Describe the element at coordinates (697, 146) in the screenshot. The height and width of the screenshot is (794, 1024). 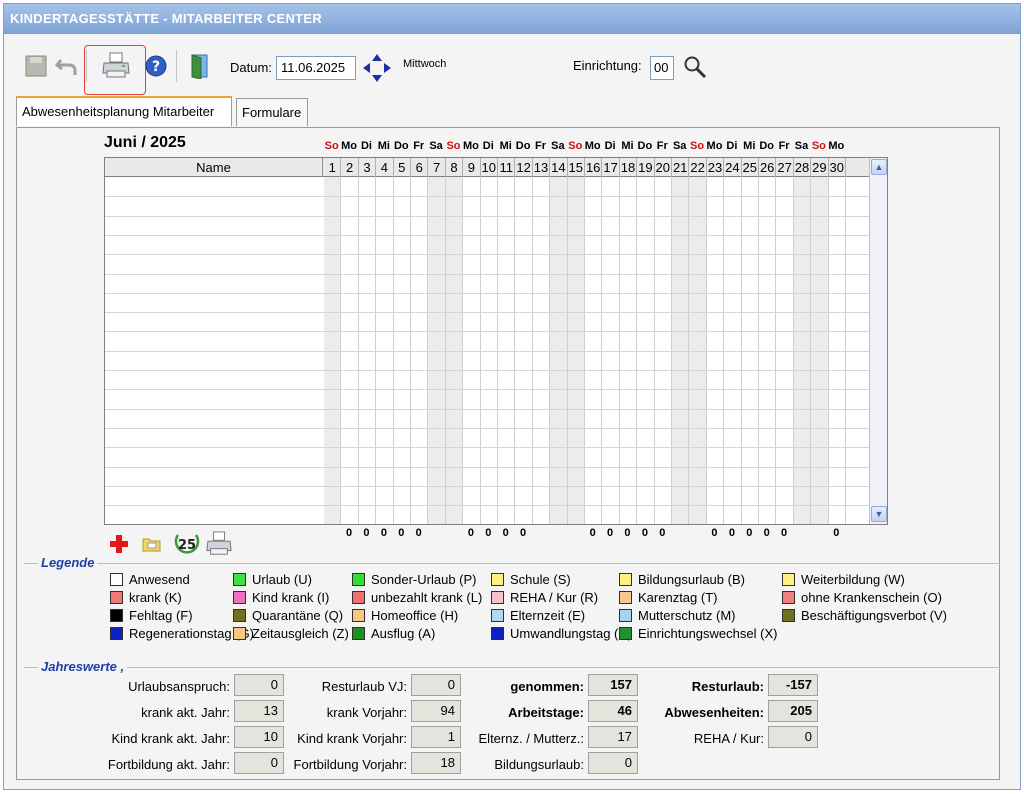
I see `weekday-label: So` at that location.